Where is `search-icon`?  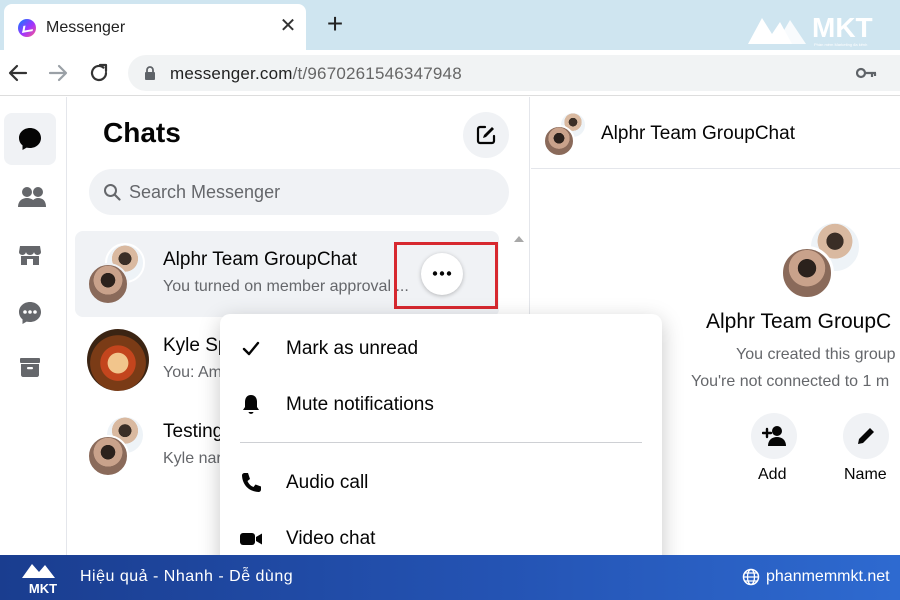 search-icon is located at coordinates (112, 192).